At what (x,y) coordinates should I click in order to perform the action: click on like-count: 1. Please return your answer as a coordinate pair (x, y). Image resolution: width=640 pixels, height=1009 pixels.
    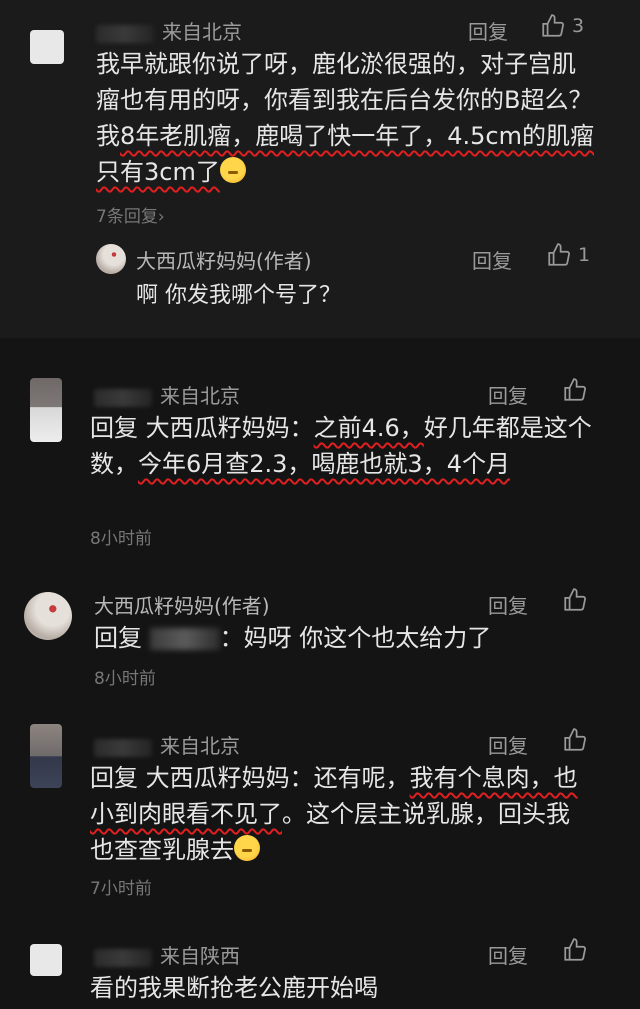
    Looking at the image, I should click on (584, 255).